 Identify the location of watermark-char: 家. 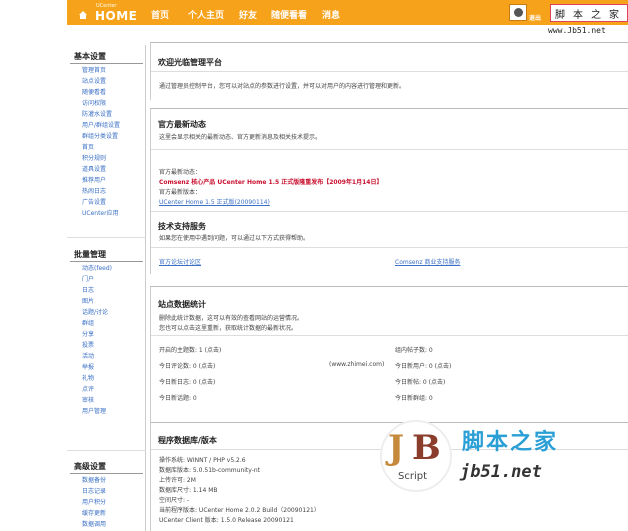
(614, 15).